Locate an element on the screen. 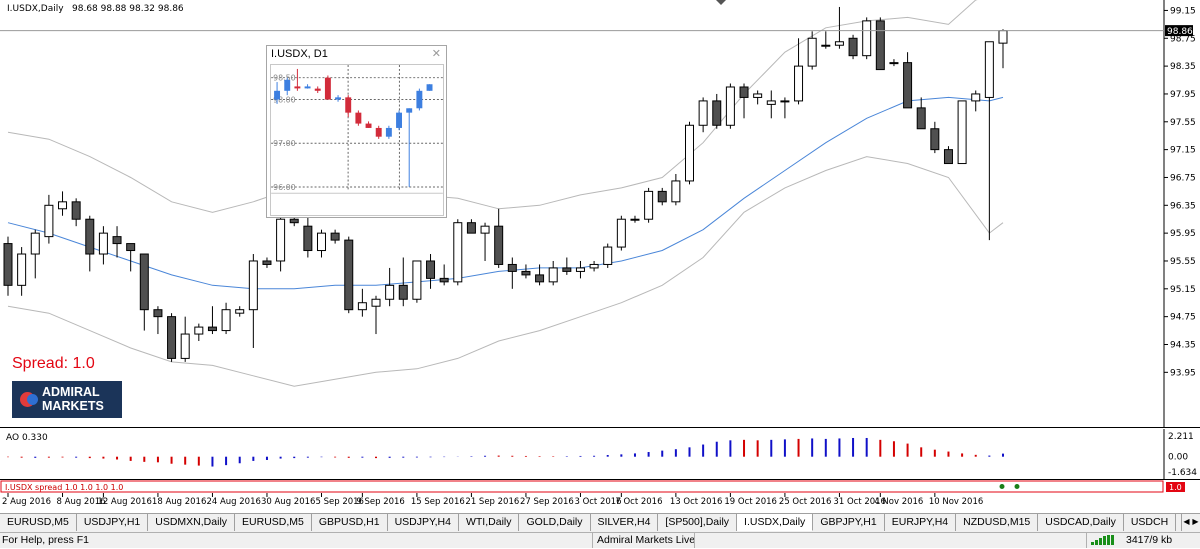 The image size is (1200, 549). logo-text: ADMIRAL MARKETS is located at coordinates (73, 399).